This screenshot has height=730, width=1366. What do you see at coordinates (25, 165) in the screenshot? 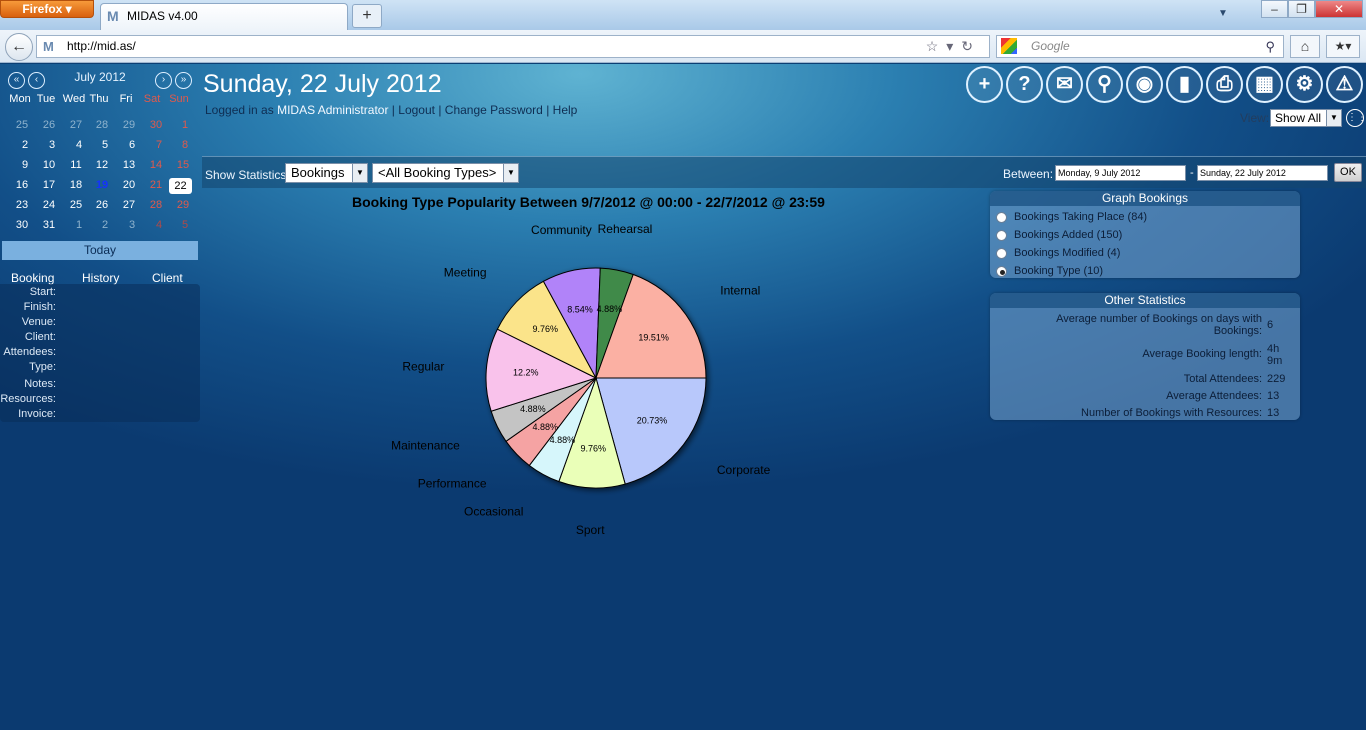
I see `calendar-day: 9` at bounding box center [25, 165].